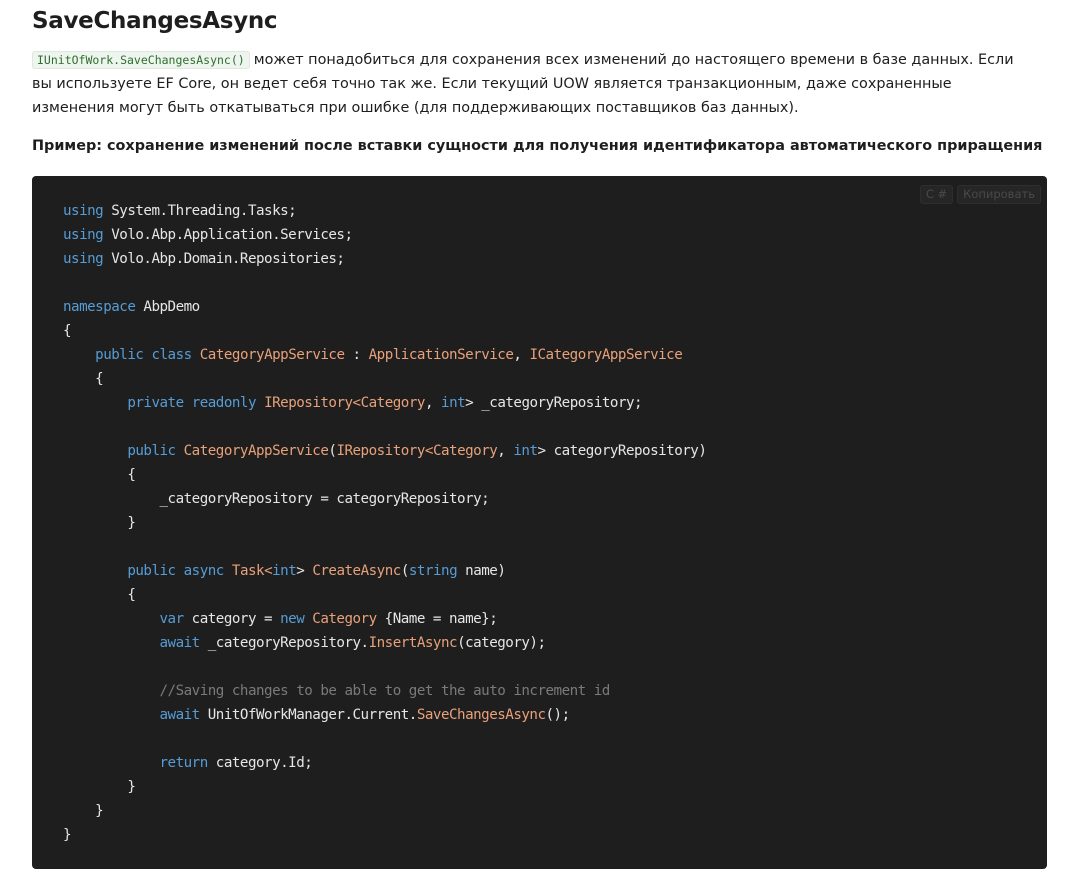 The width and height of the screenshot is (1068, 880). What do you see at coordinates (99, 307) in the screenshot?
I see `code-token: namespace` at bounding box center [99, 307].